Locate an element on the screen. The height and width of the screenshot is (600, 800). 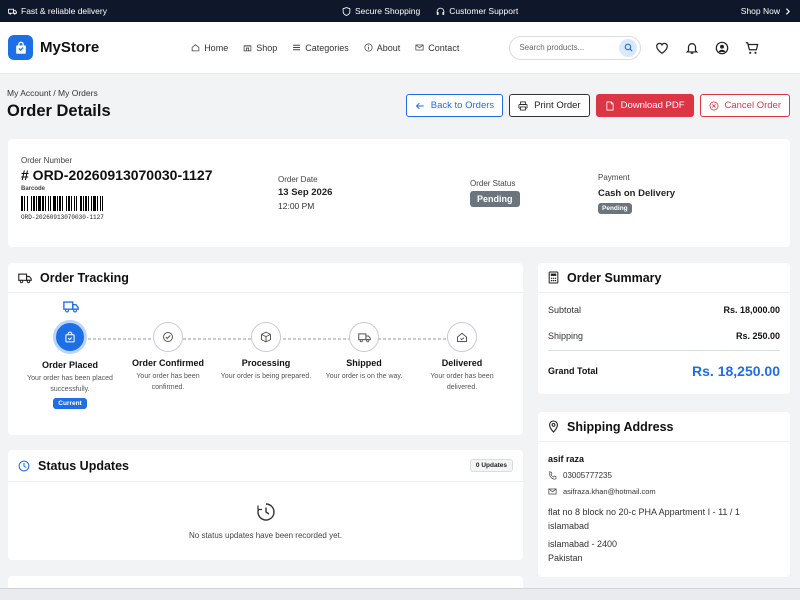
barcode-image is located at coordinates (78, 203).